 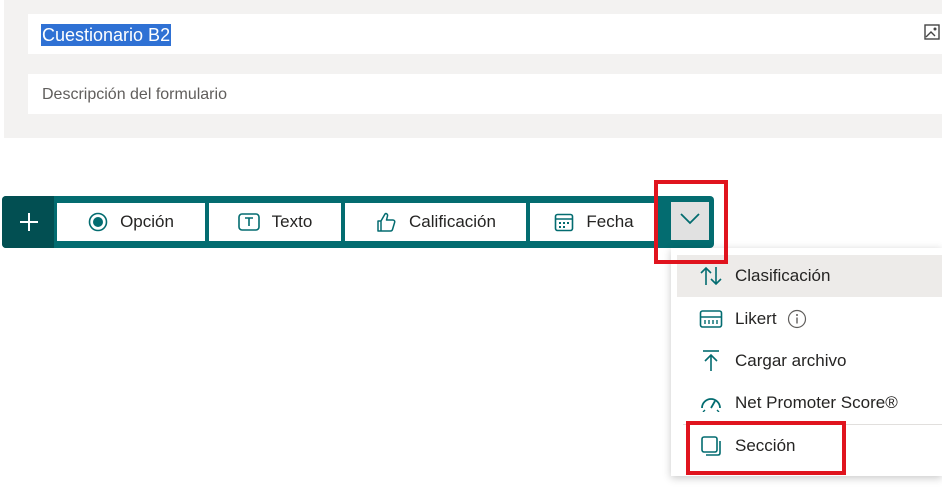 What do you see at coordinates (485, 94) in the screenshot?
I see `form-description-field: Descripción del formulario` at bounding box center [485, 94].